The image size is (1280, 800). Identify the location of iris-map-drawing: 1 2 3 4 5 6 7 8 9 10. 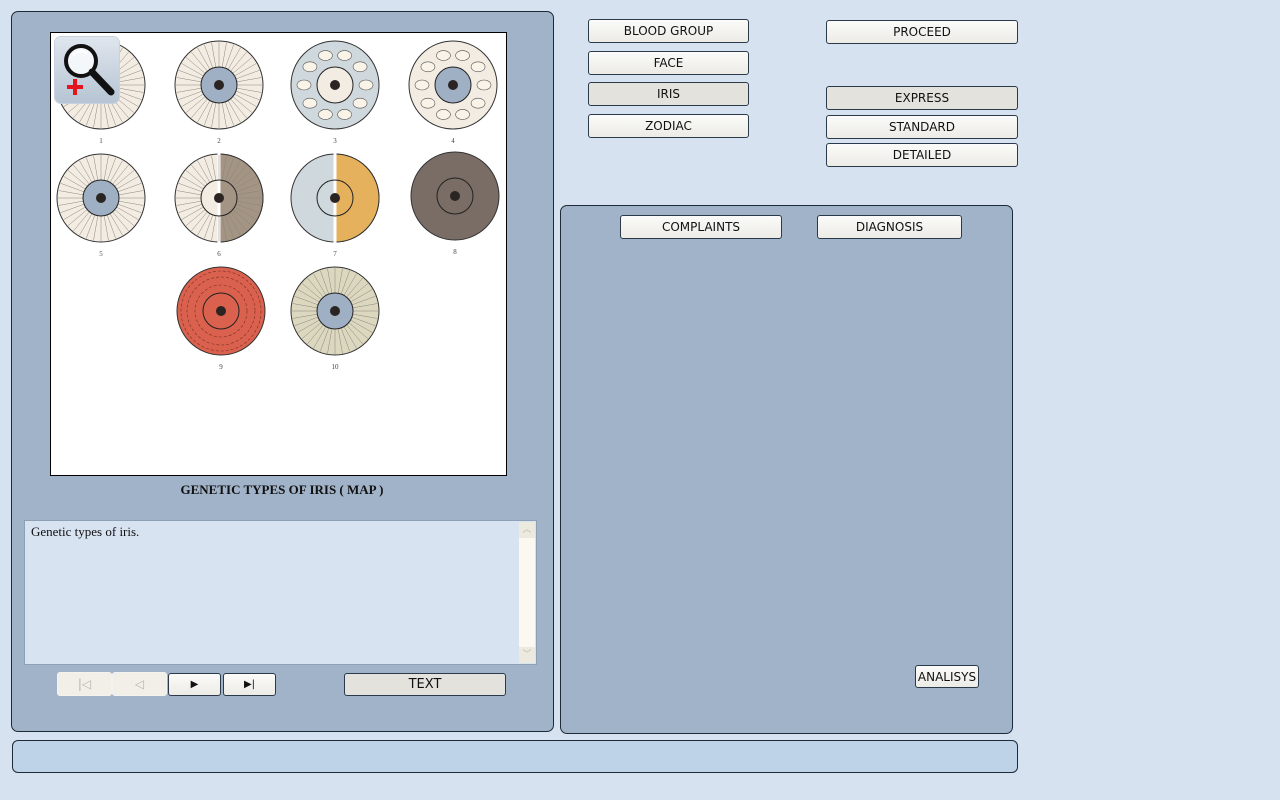
(278, 205).